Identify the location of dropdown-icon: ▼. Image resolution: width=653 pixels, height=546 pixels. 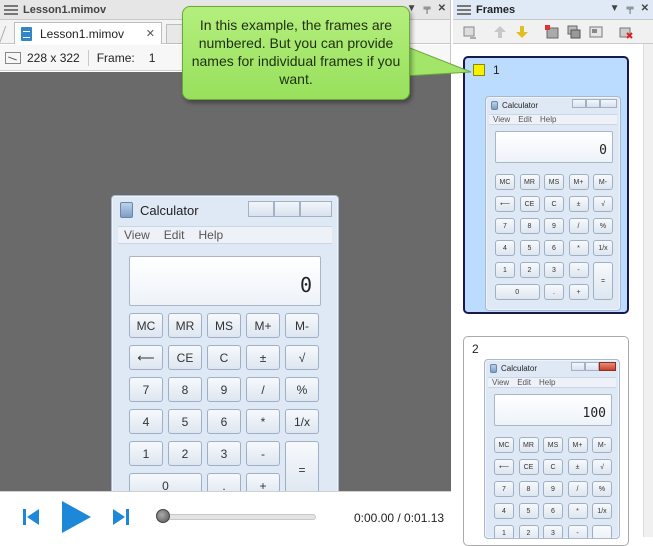
(615, 8).